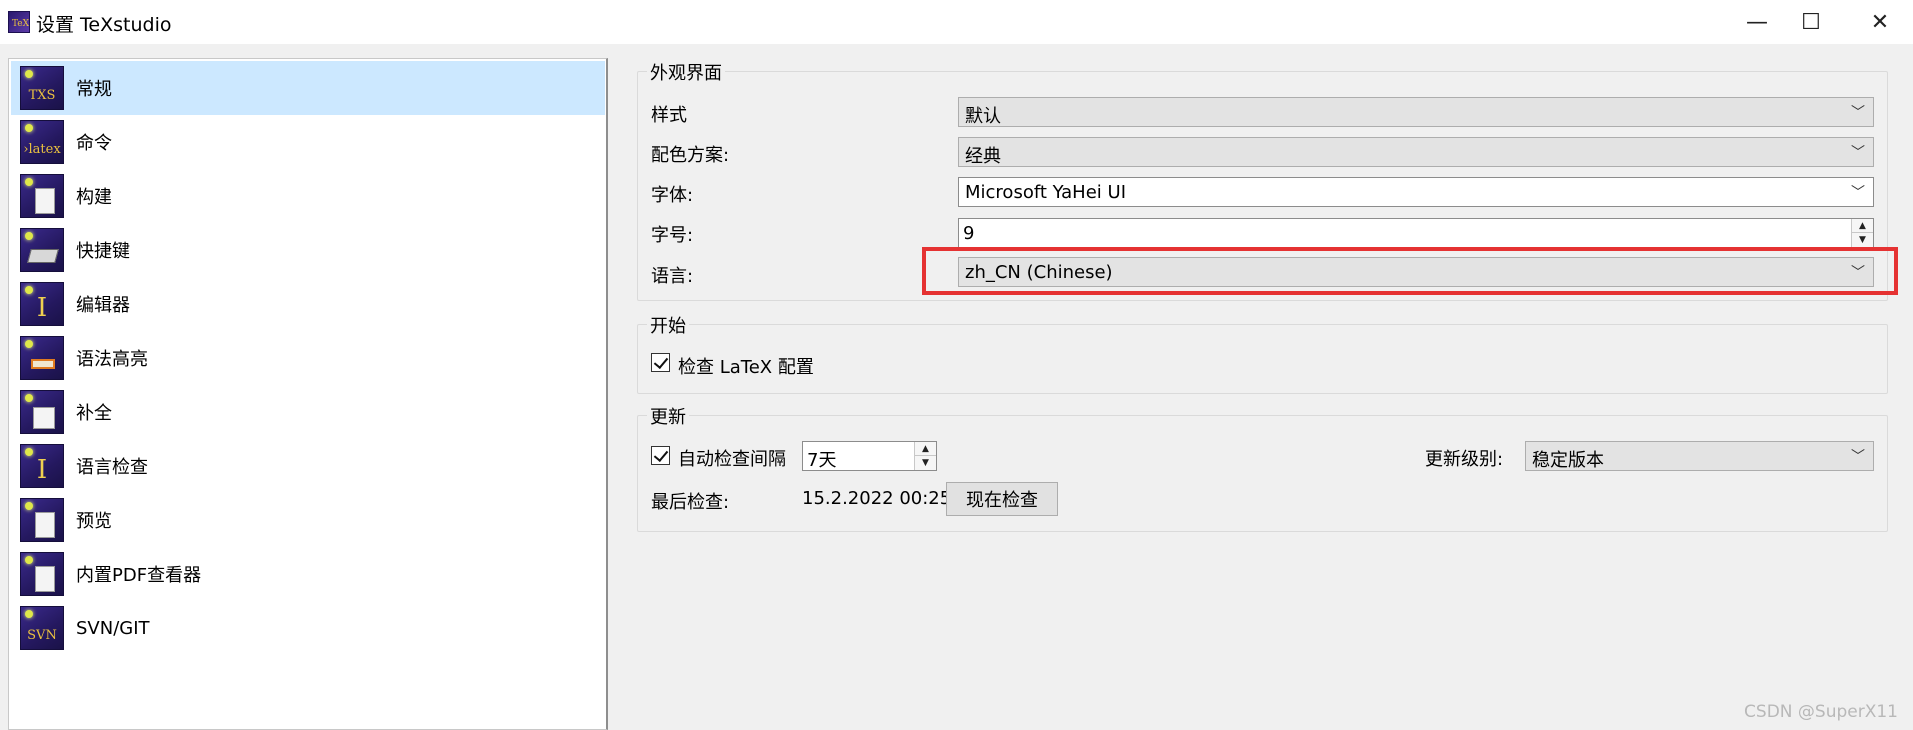  Describe the element at coordinates (113, 628) in the screenshot. I see `nav-item-label: SVN/GIT` at that location.